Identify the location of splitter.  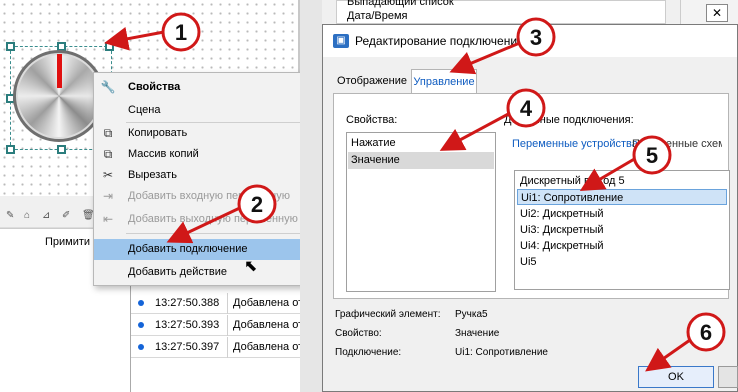
(311, 196).